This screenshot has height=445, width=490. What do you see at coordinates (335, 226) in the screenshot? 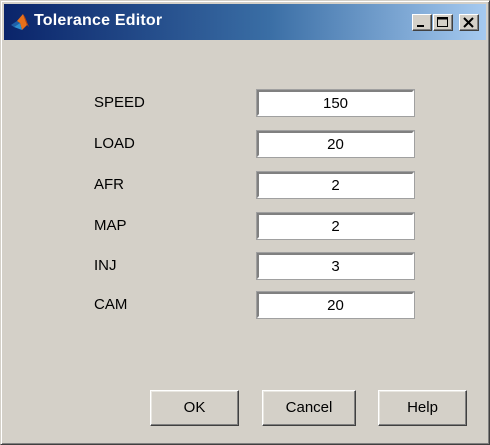
I see `map-field` at bounding box center [335, 226].